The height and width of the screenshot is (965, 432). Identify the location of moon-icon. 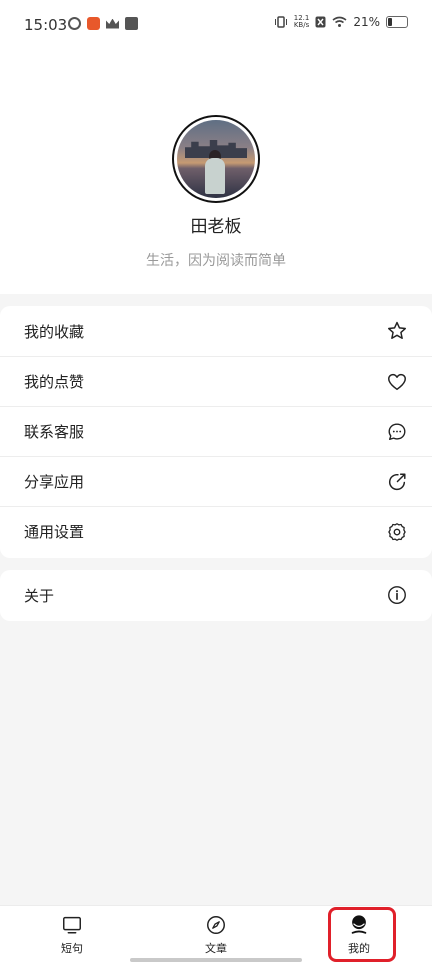
(74, 23).